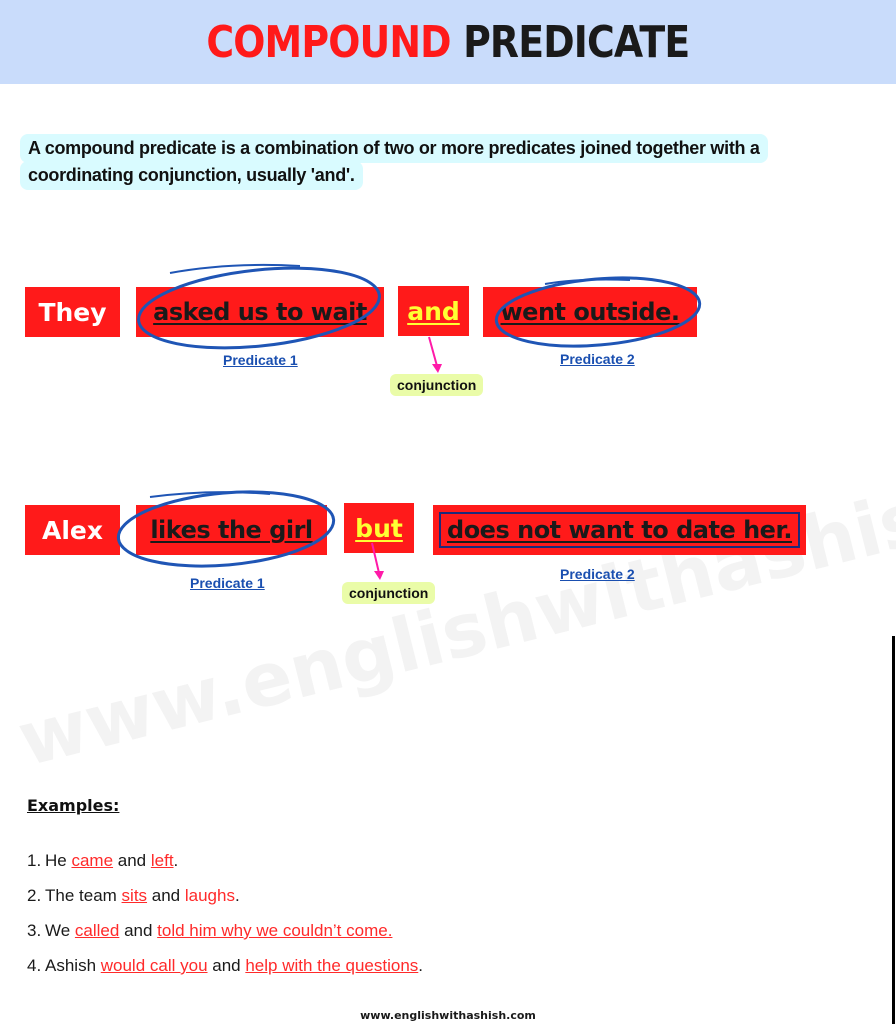 The height and width of the screenshot is (1024, 896). What do you see at coordinates (893, 830) in the screenshot?
I see `edge-divider` at bounding box center [893, 830].